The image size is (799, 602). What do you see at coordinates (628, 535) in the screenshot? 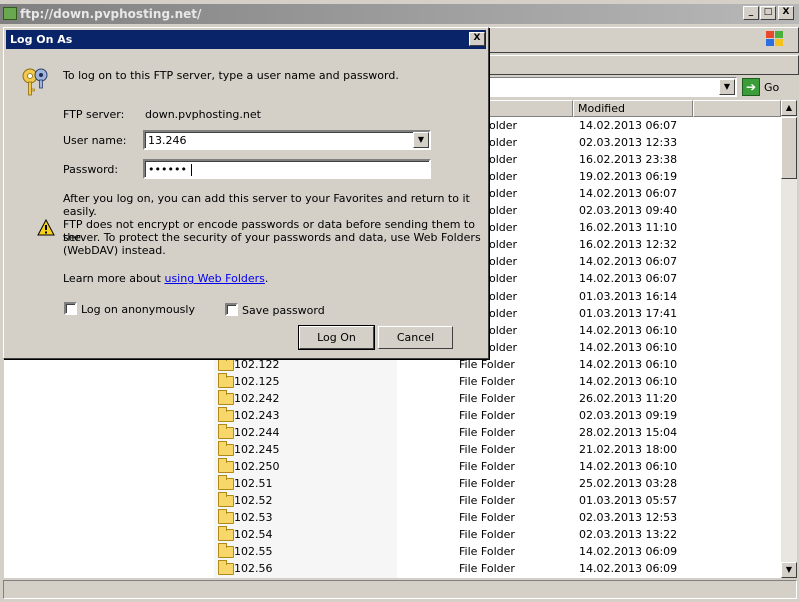
I see `item-modified: 02.03.2013 13:22` at bounding box center [628, 535].